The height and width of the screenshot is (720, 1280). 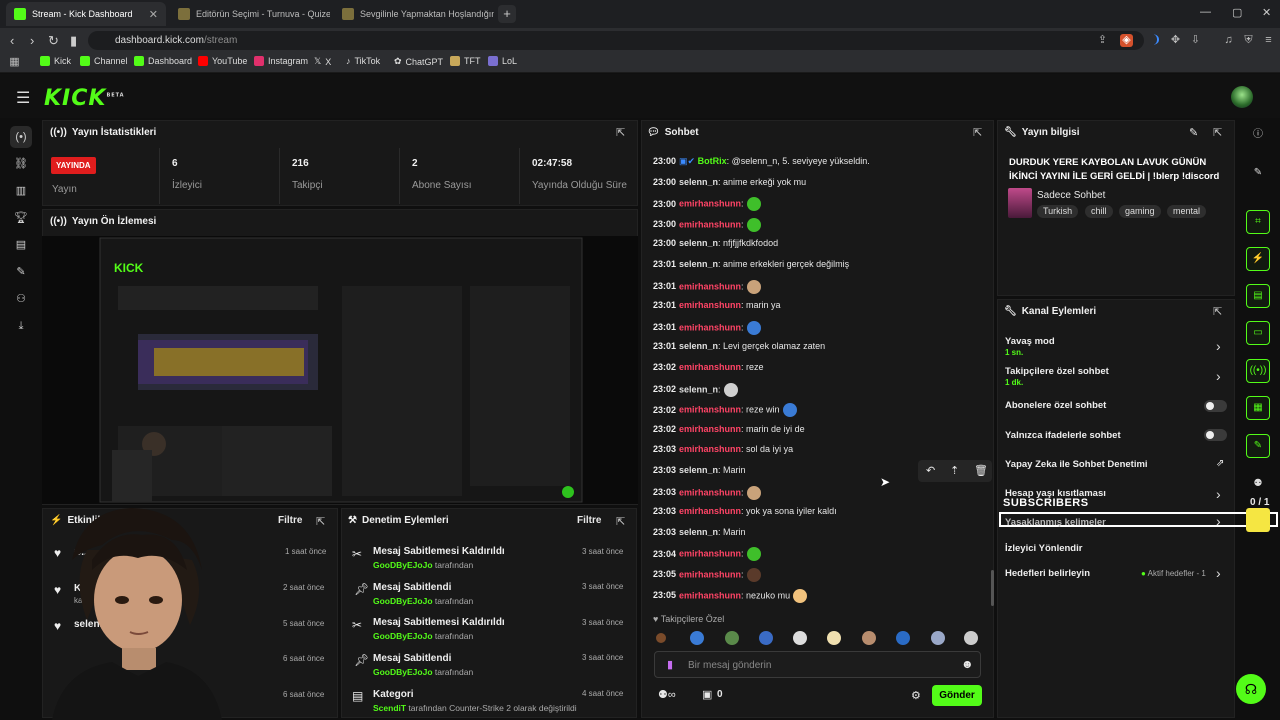 I want to click on chat-message: 23:00 selenn_n: nfjfjjfkdkfodod, so click(x=715, y=243).